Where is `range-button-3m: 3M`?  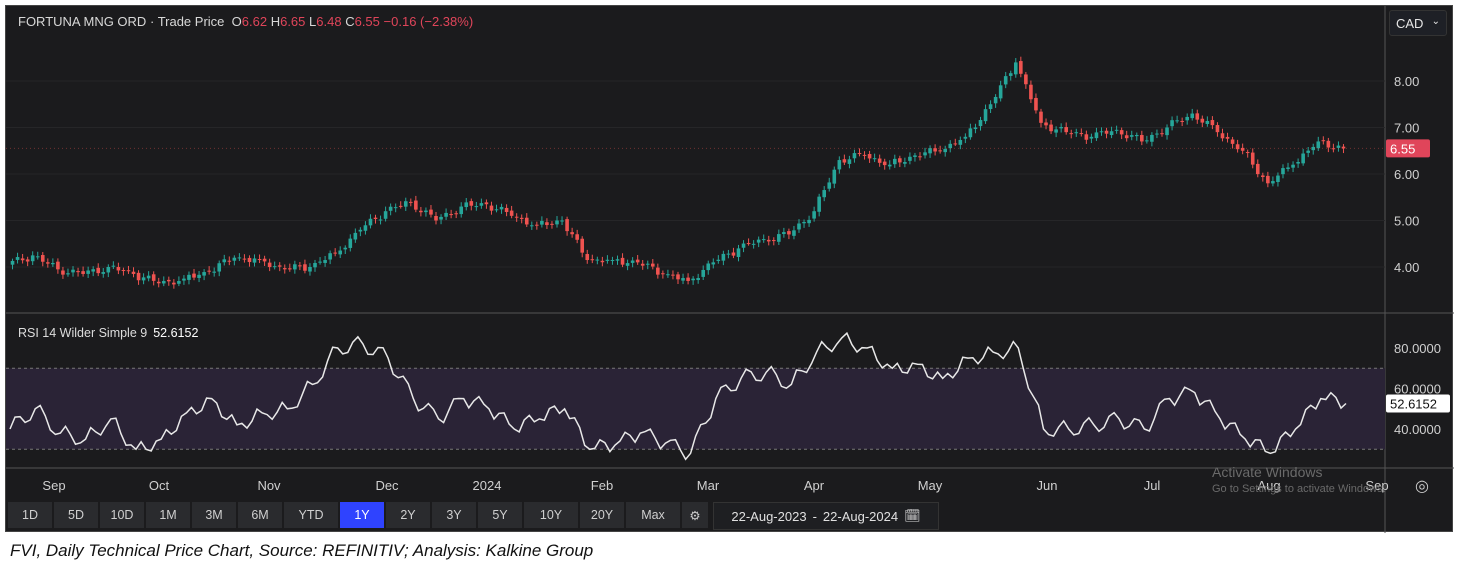 range-button-3m: 3M is located at coordinates (214, 515).